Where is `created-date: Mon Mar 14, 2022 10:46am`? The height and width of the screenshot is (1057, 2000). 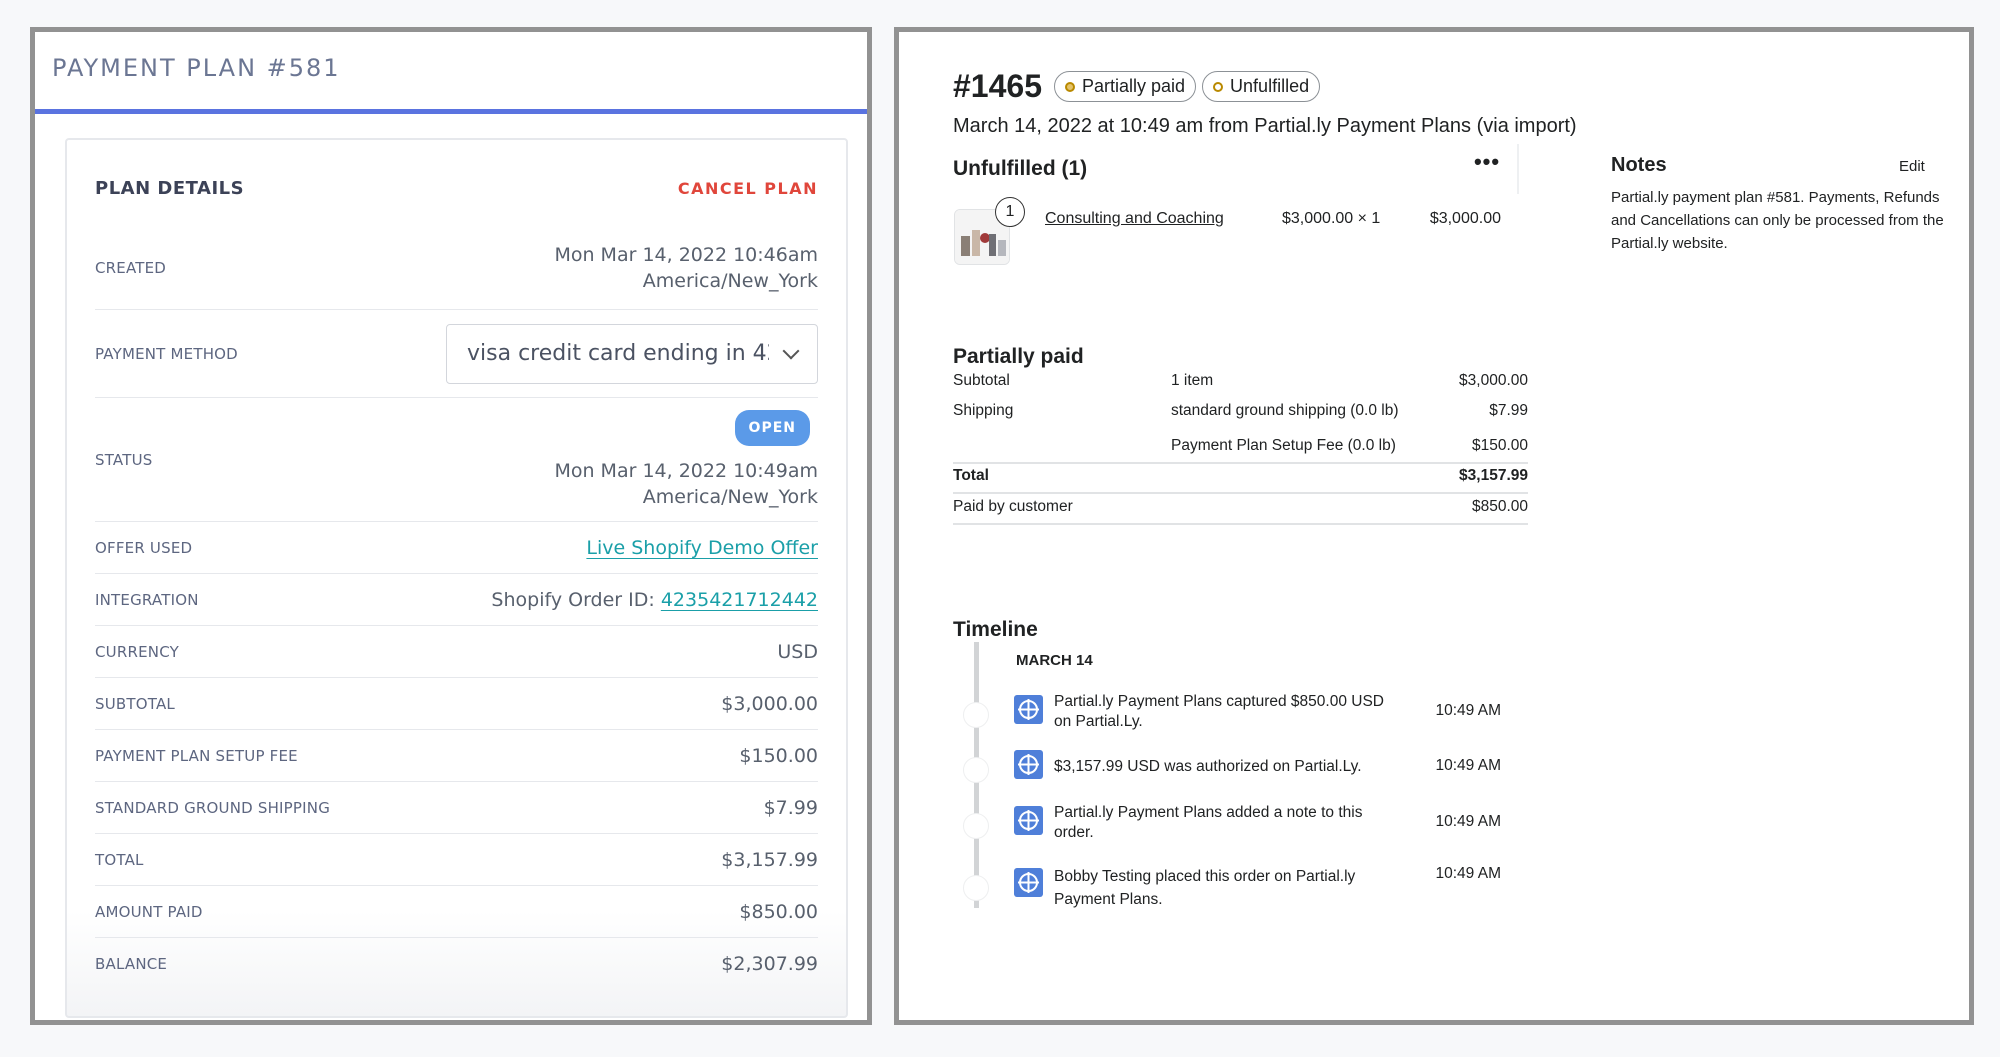 created-date: Mon Mar 14, 2022 10:46am is located at coordinates (686, 254).